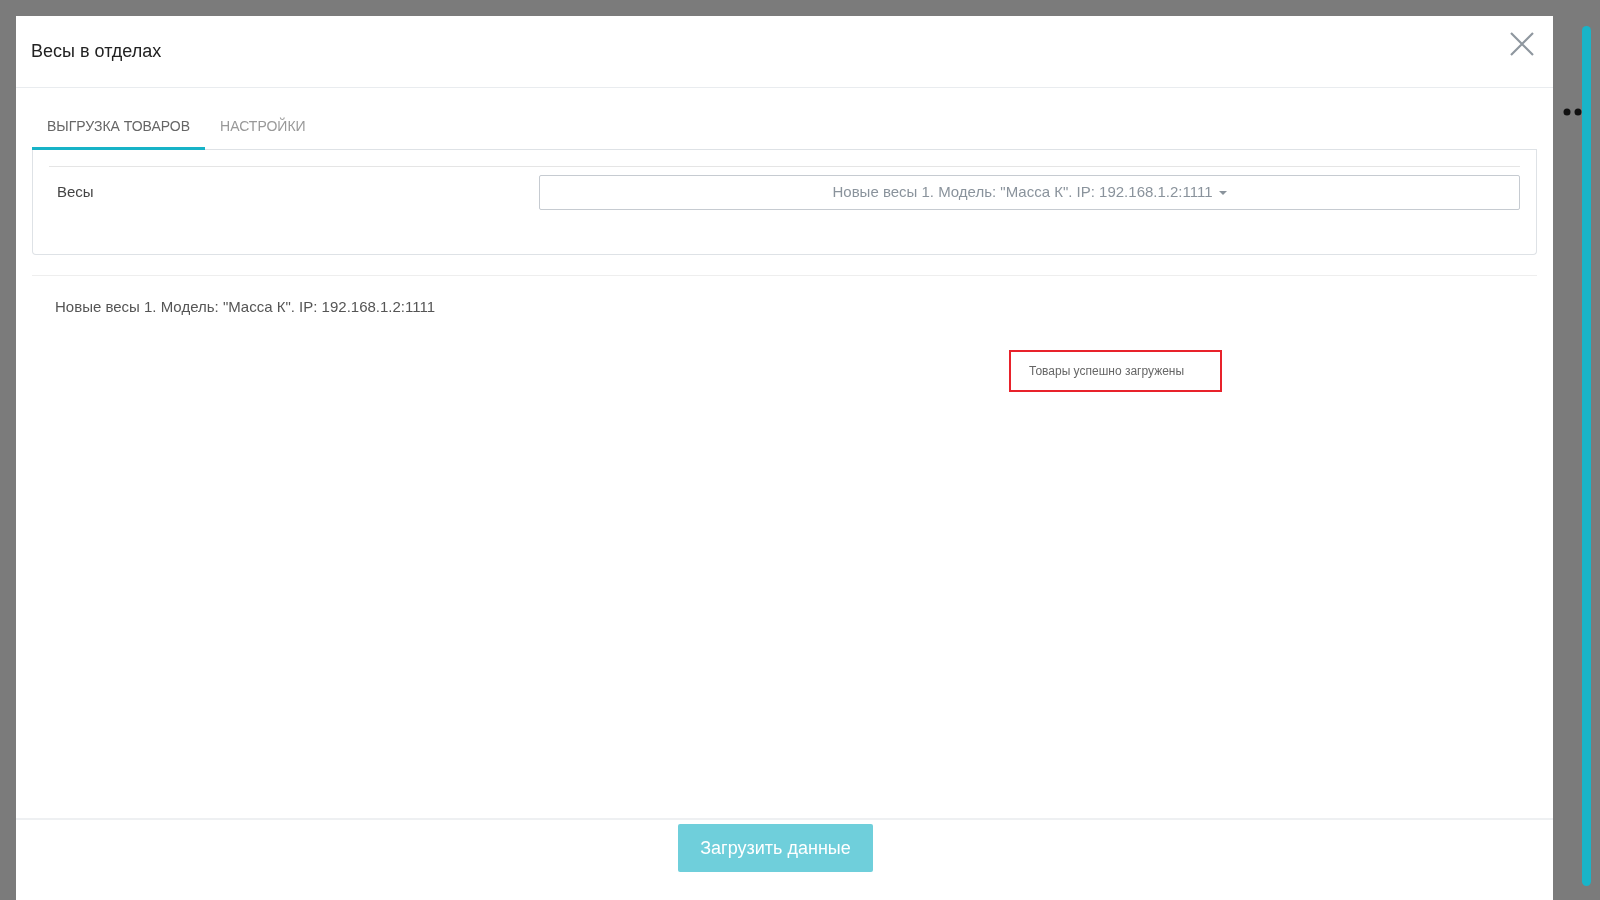 The image size is (1600, 900). Describe the element at coordinates (263, 129) in the screenshot. I see `tab: НАСТРОЙКИ` at that location.